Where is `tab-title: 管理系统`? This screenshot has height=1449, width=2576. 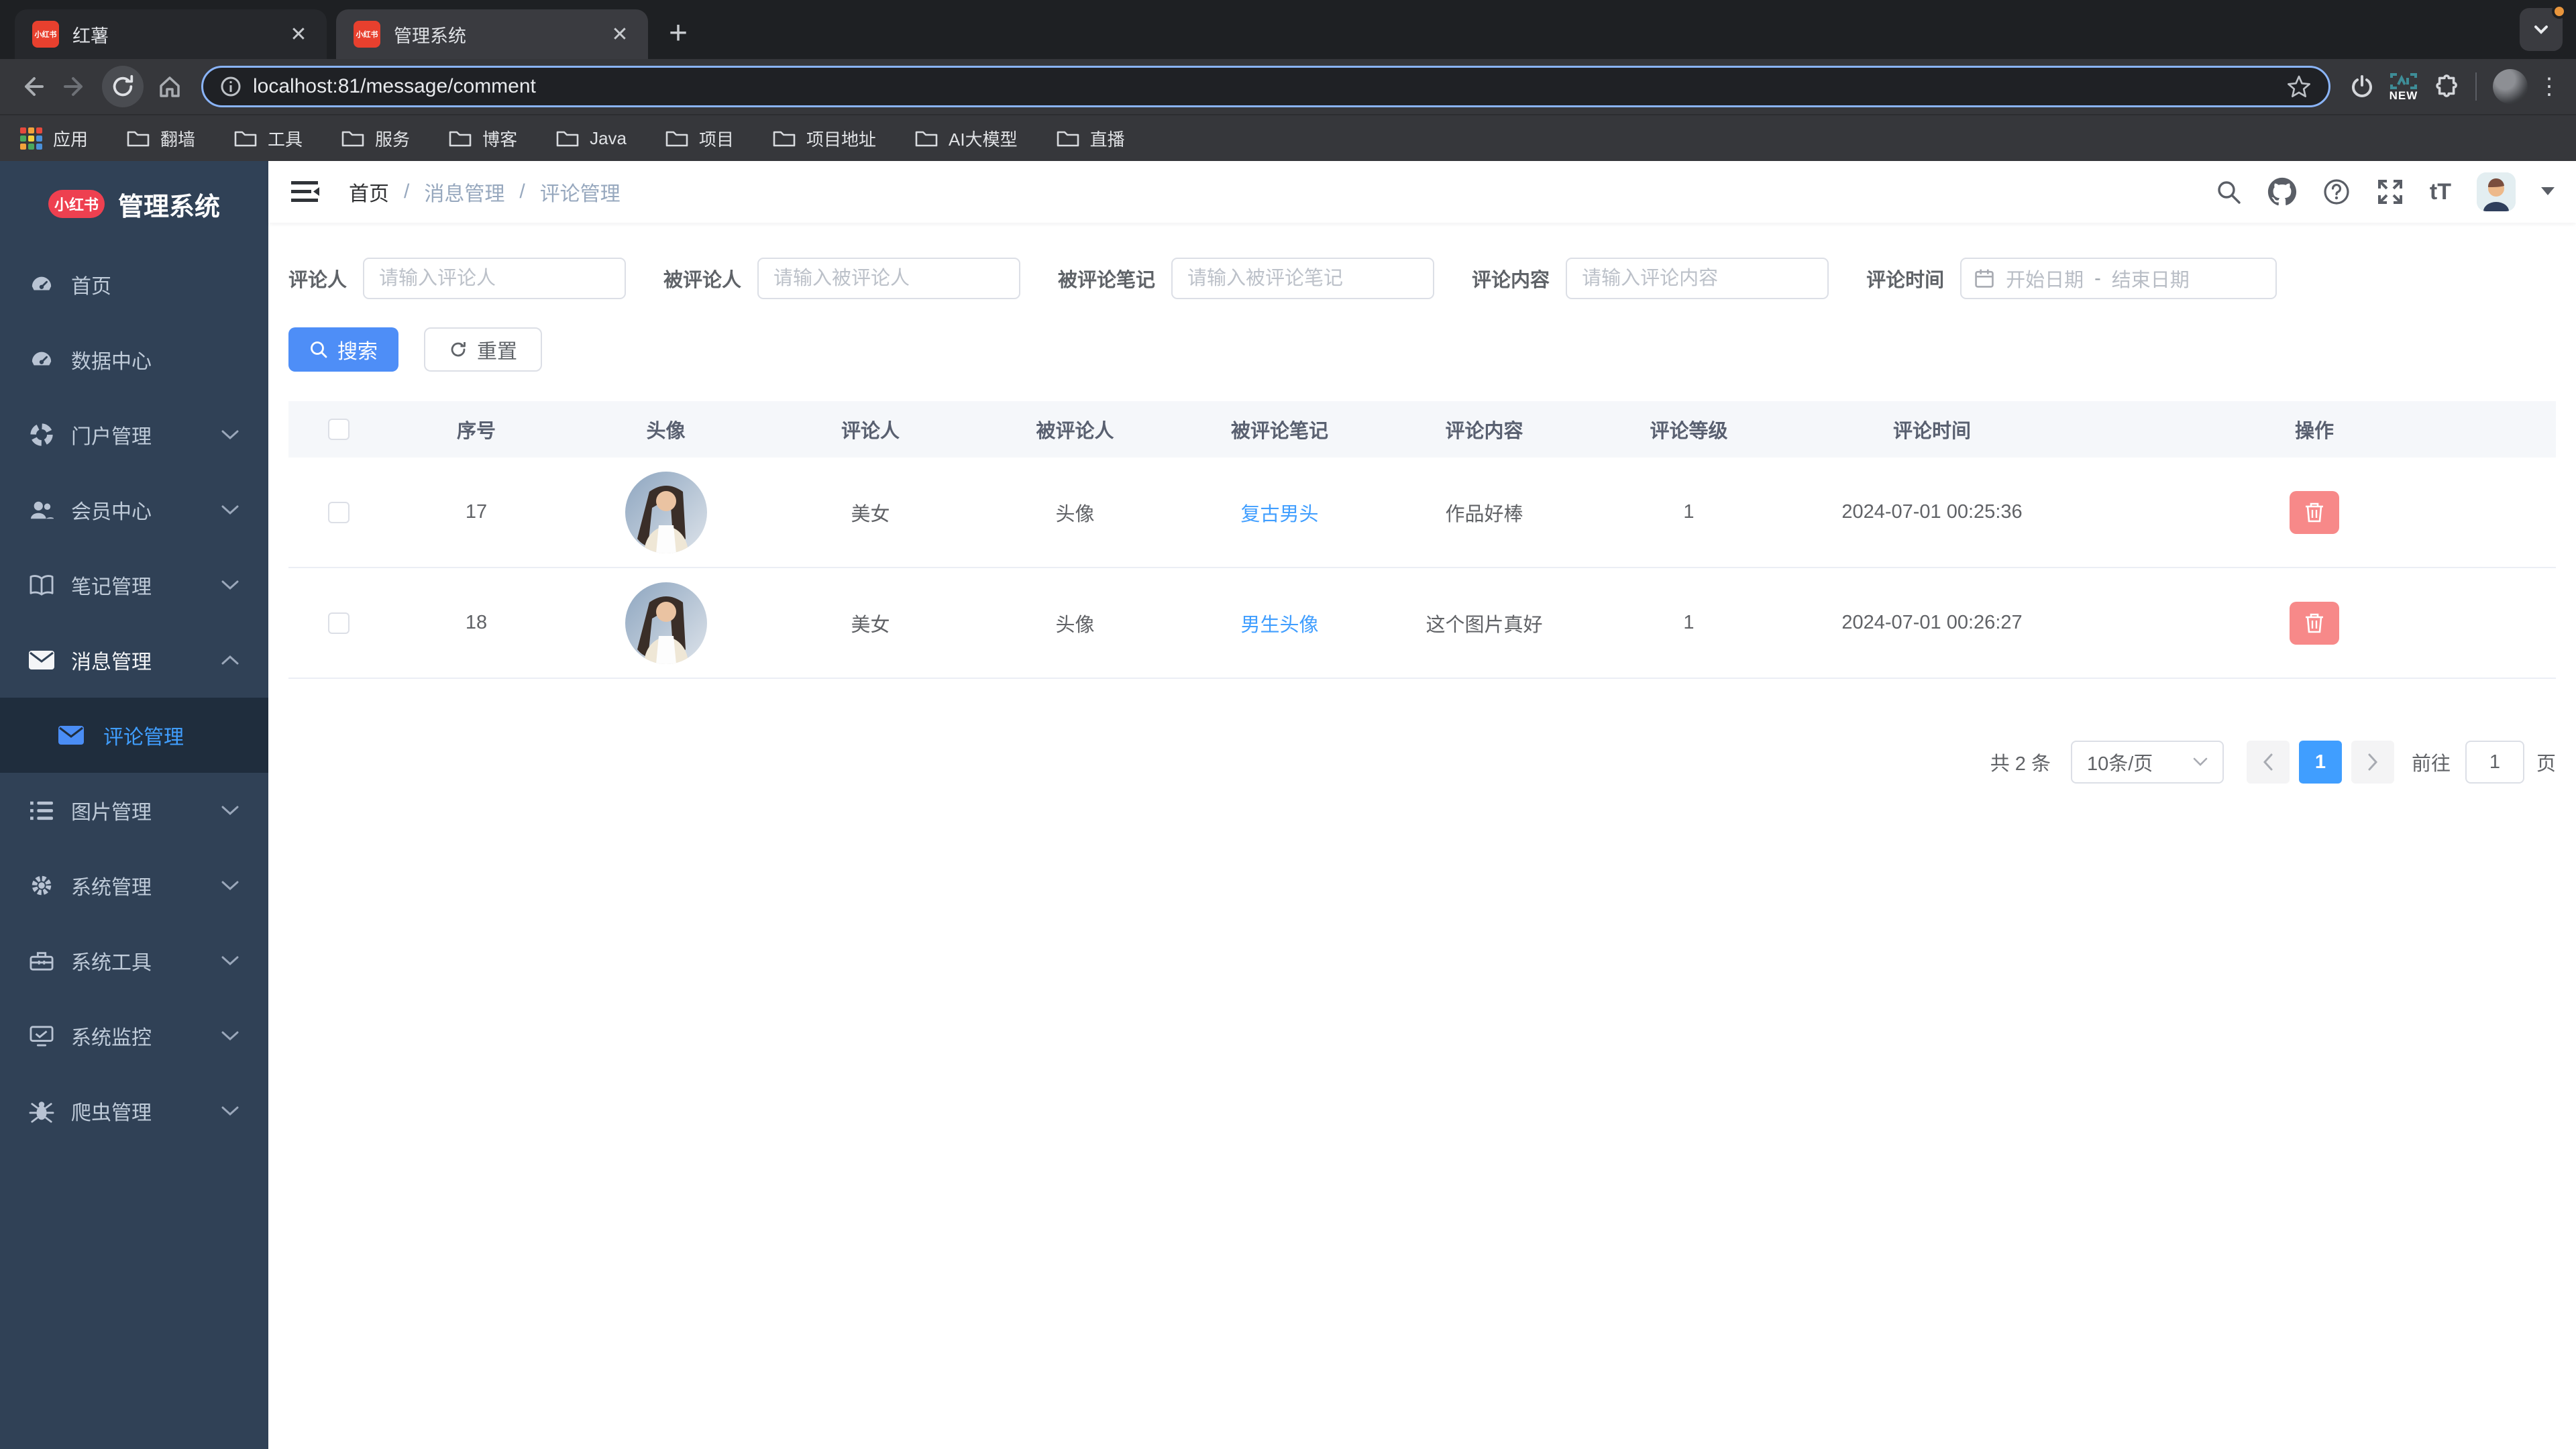
tab-title: 管理系统 is located at coordinates (430, 35).